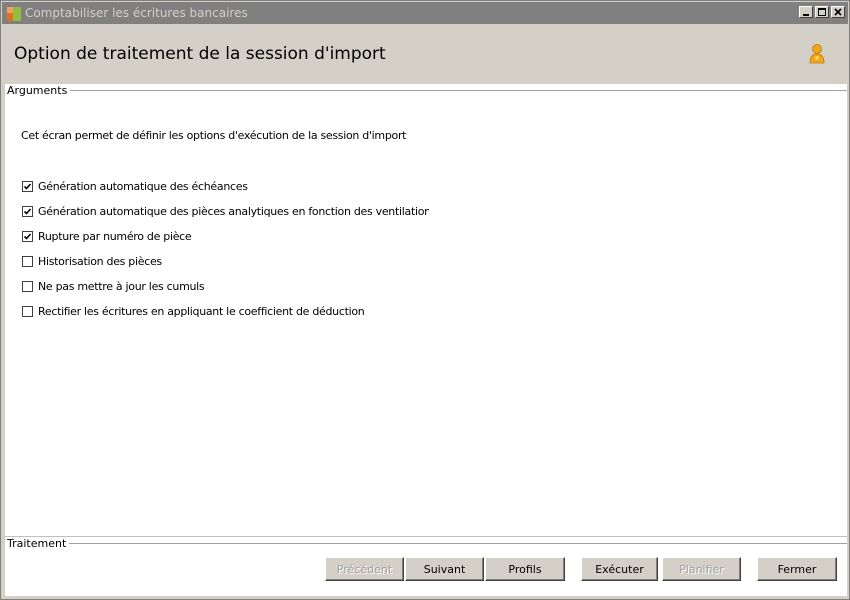  I want to click on checkbox-ne-pas-mettre-a-jour-cumuls, so click(27, 286).